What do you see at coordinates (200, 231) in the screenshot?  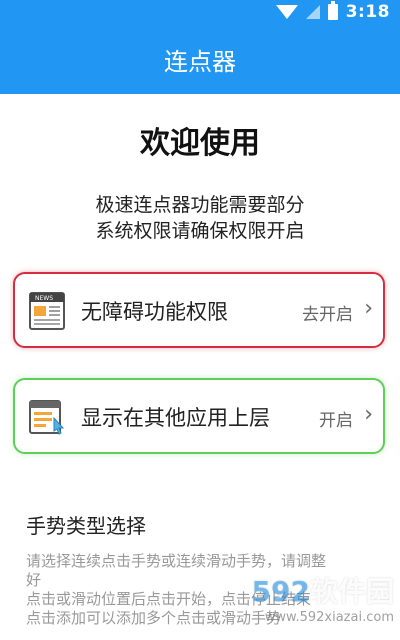 I see `welcome-line-2: 系统权限请确保权限开启` at bounding box center [200, 231].